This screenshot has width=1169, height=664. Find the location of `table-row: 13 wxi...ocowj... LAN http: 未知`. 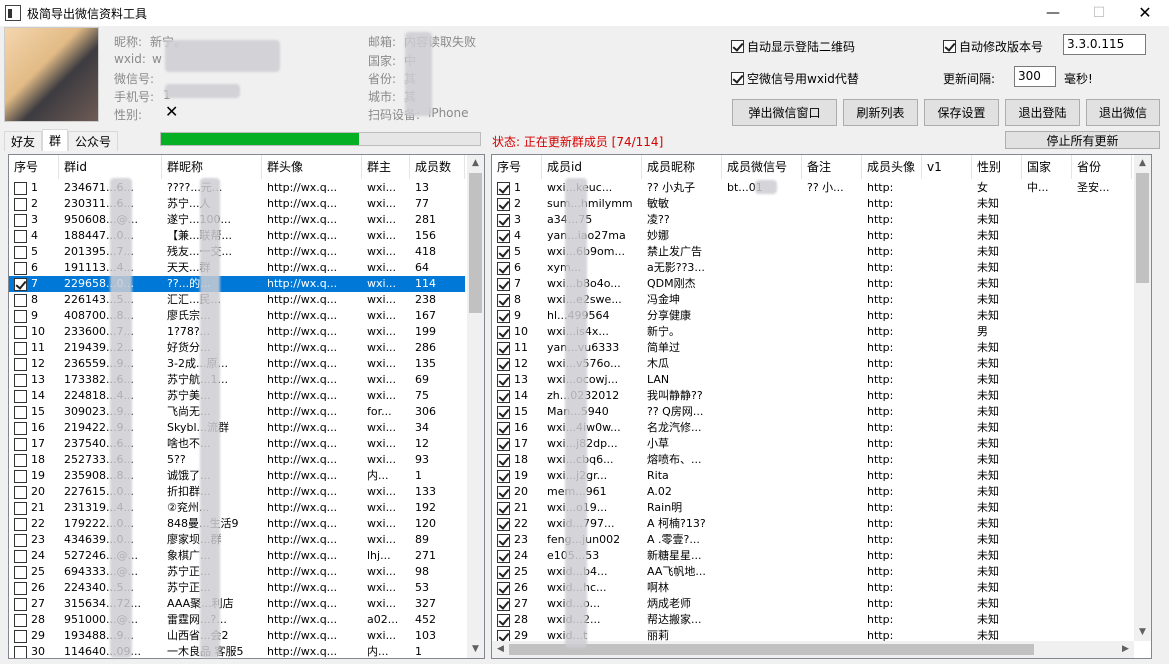

table-row: 13 wxi...ocowj... LAN http: 未知 is located at coordinates (812, 380).